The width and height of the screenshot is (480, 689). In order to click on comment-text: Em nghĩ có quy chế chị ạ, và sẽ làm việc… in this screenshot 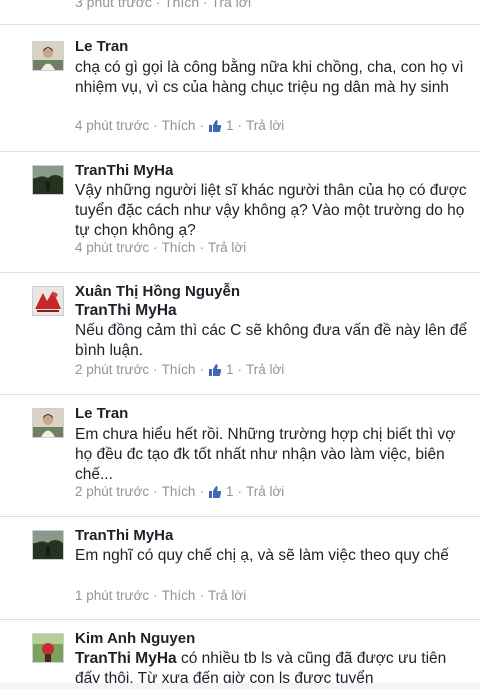, I will do `click(262, 555)`.